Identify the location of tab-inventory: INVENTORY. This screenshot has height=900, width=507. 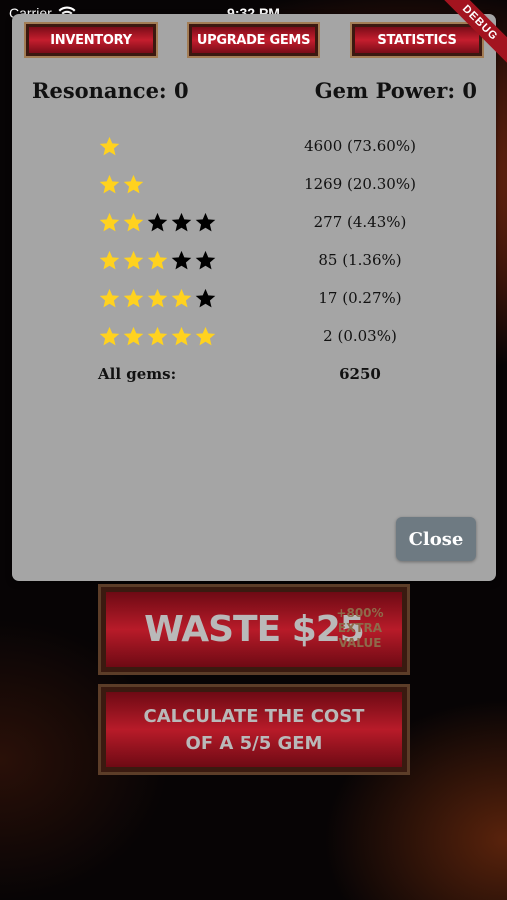
(91, 40).